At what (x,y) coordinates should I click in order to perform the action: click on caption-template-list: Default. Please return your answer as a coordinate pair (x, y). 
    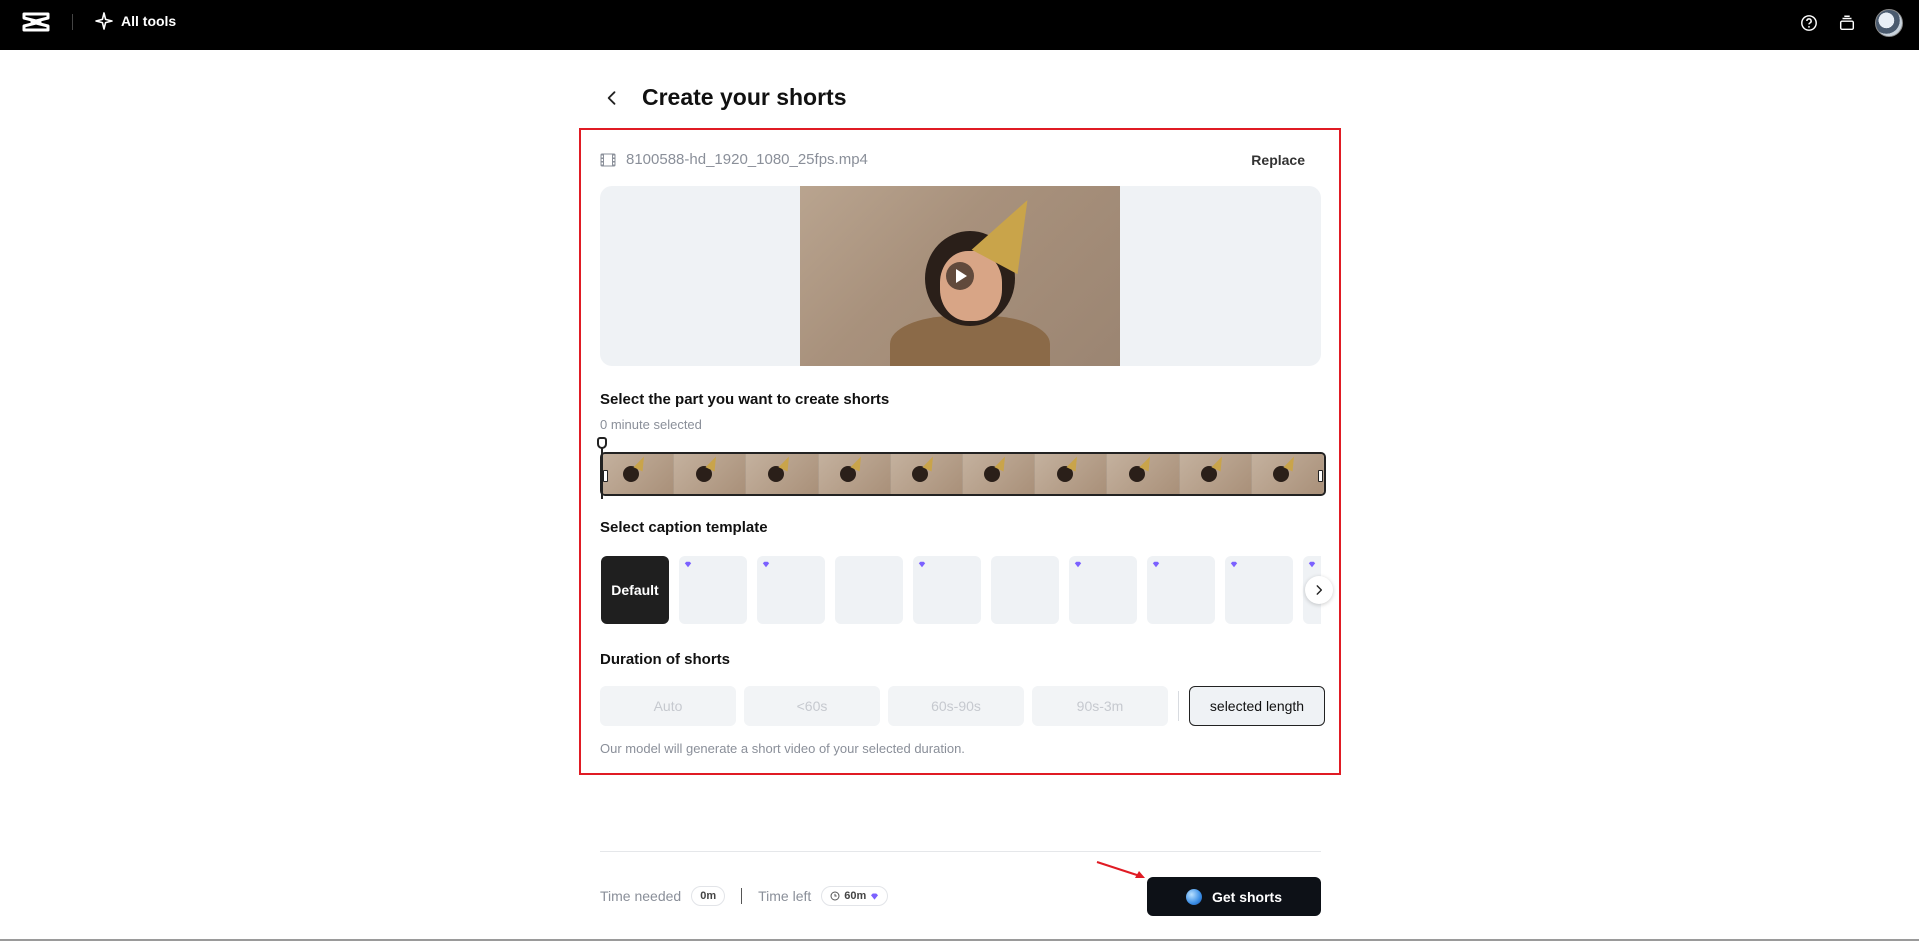
    Looking at the image, I should click on (961, 590).